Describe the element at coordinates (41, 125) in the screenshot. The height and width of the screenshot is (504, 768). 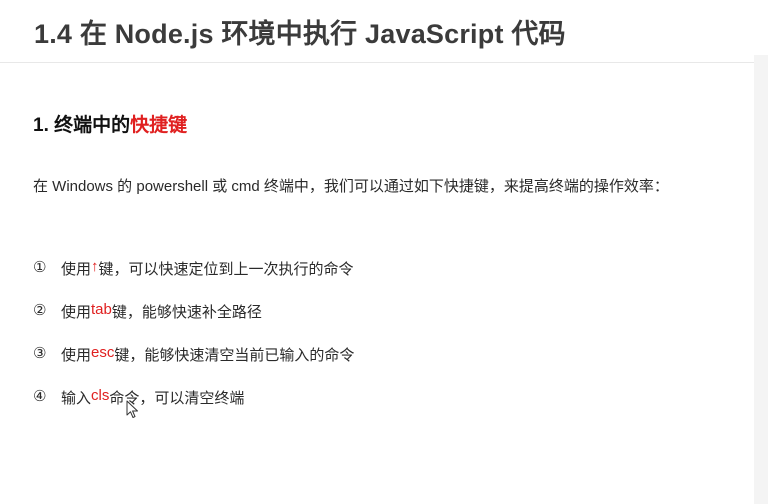
I see `section-number: 1.` at that location.